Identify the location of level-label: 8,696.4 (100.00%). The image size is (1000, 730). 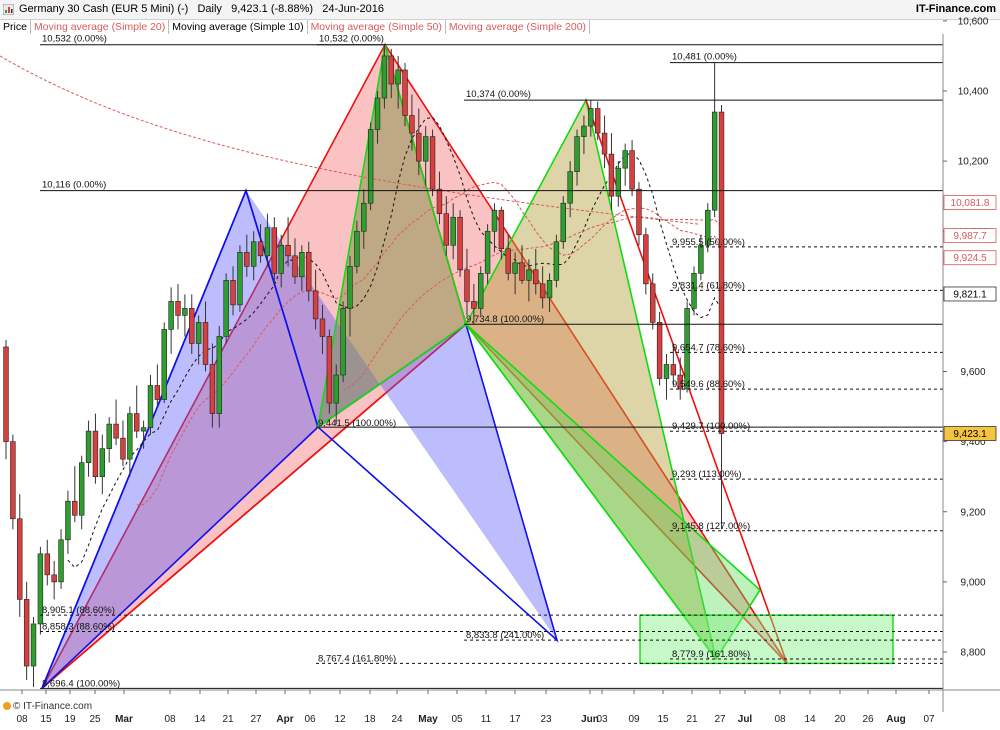
(81, 683).